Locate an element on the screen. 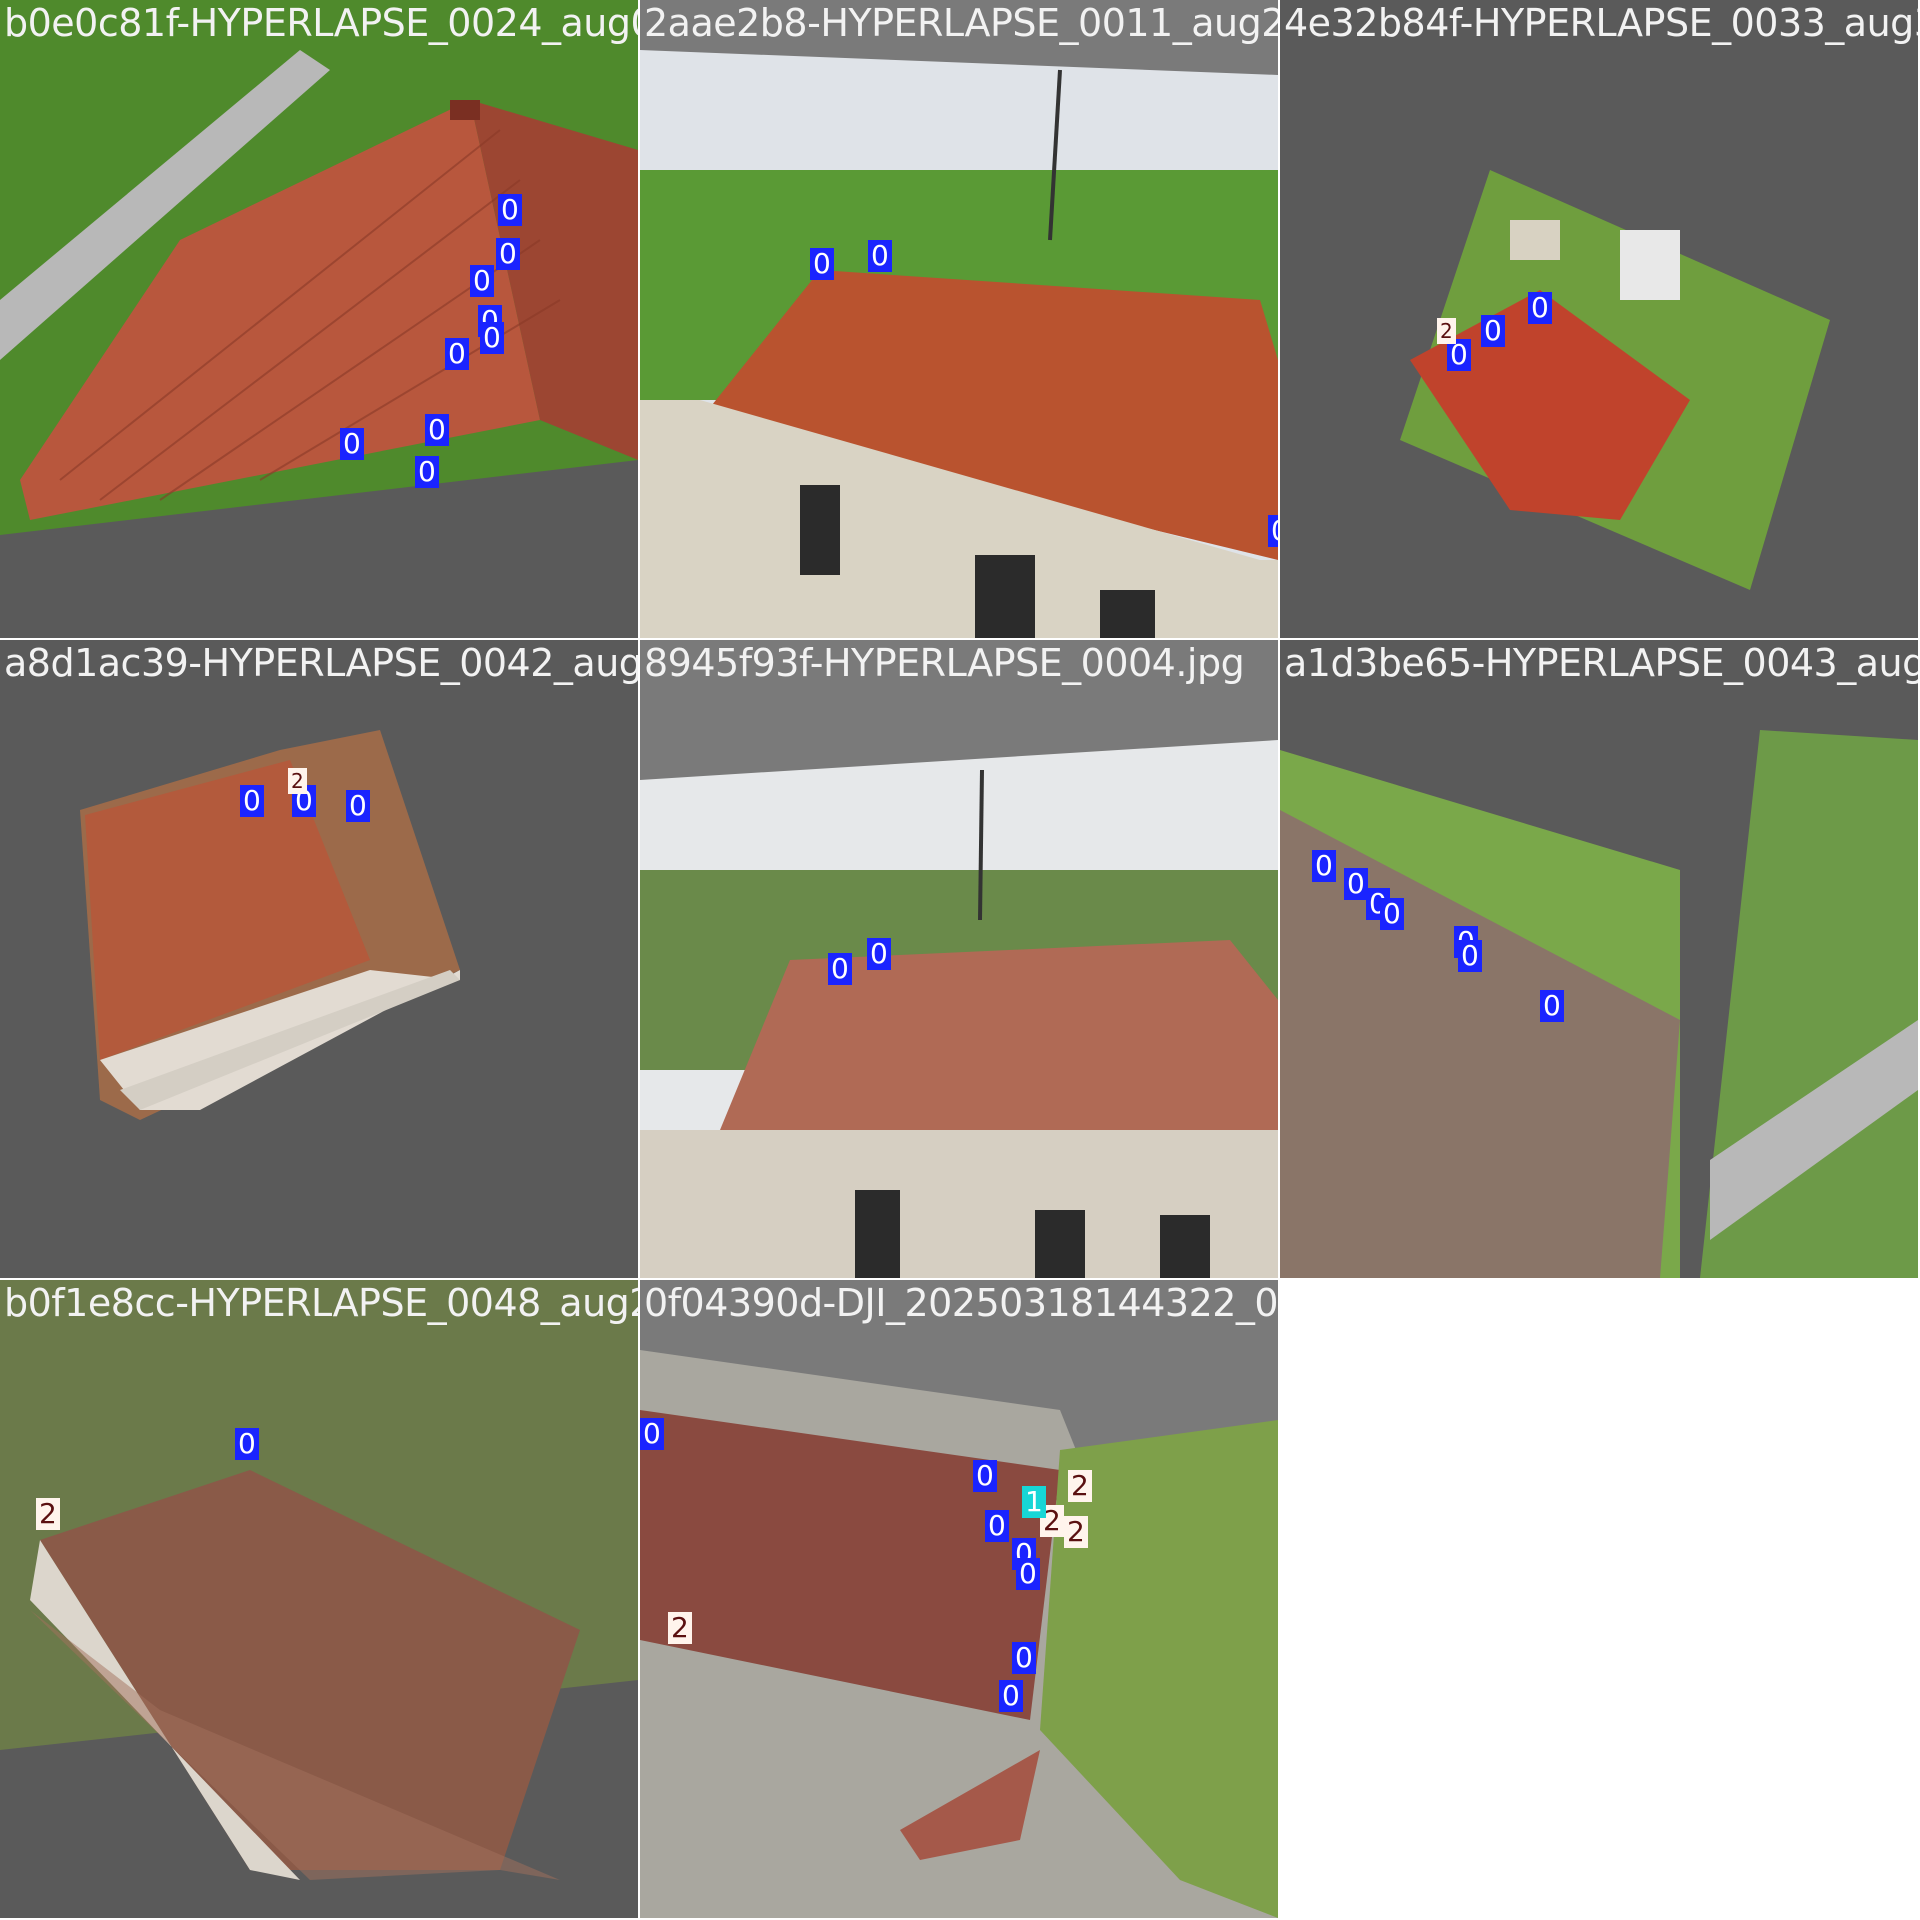 Image resolution: width=1920 pixels, height=1920 pixels. image-filename: a1d3be65-HYPERLAPSE_0043_aug0 is located at coordinates (1601, 663).